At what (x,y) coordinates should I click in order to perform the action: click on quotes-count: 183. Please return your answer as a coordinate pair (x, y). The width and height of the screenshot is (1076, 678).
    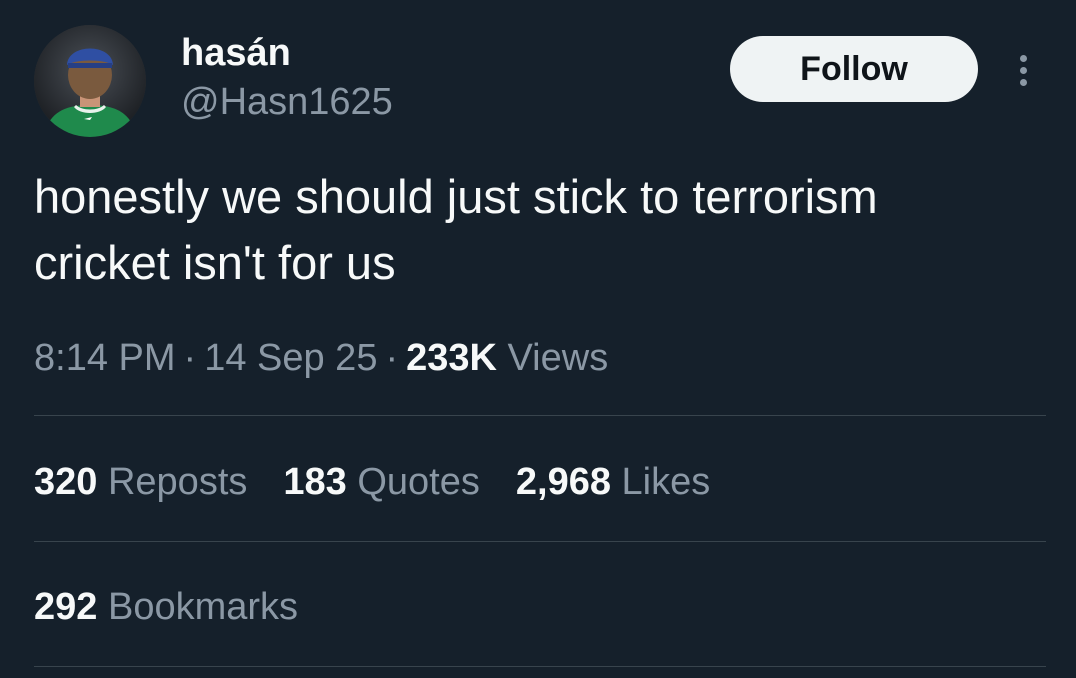
    Looking at the image, I should click on (315, 482).